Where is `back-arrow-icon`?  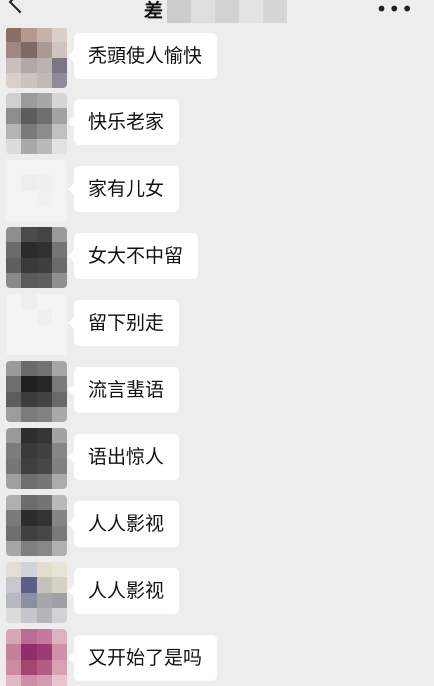 back-arrow-icon is located at coordinates (20, 7).